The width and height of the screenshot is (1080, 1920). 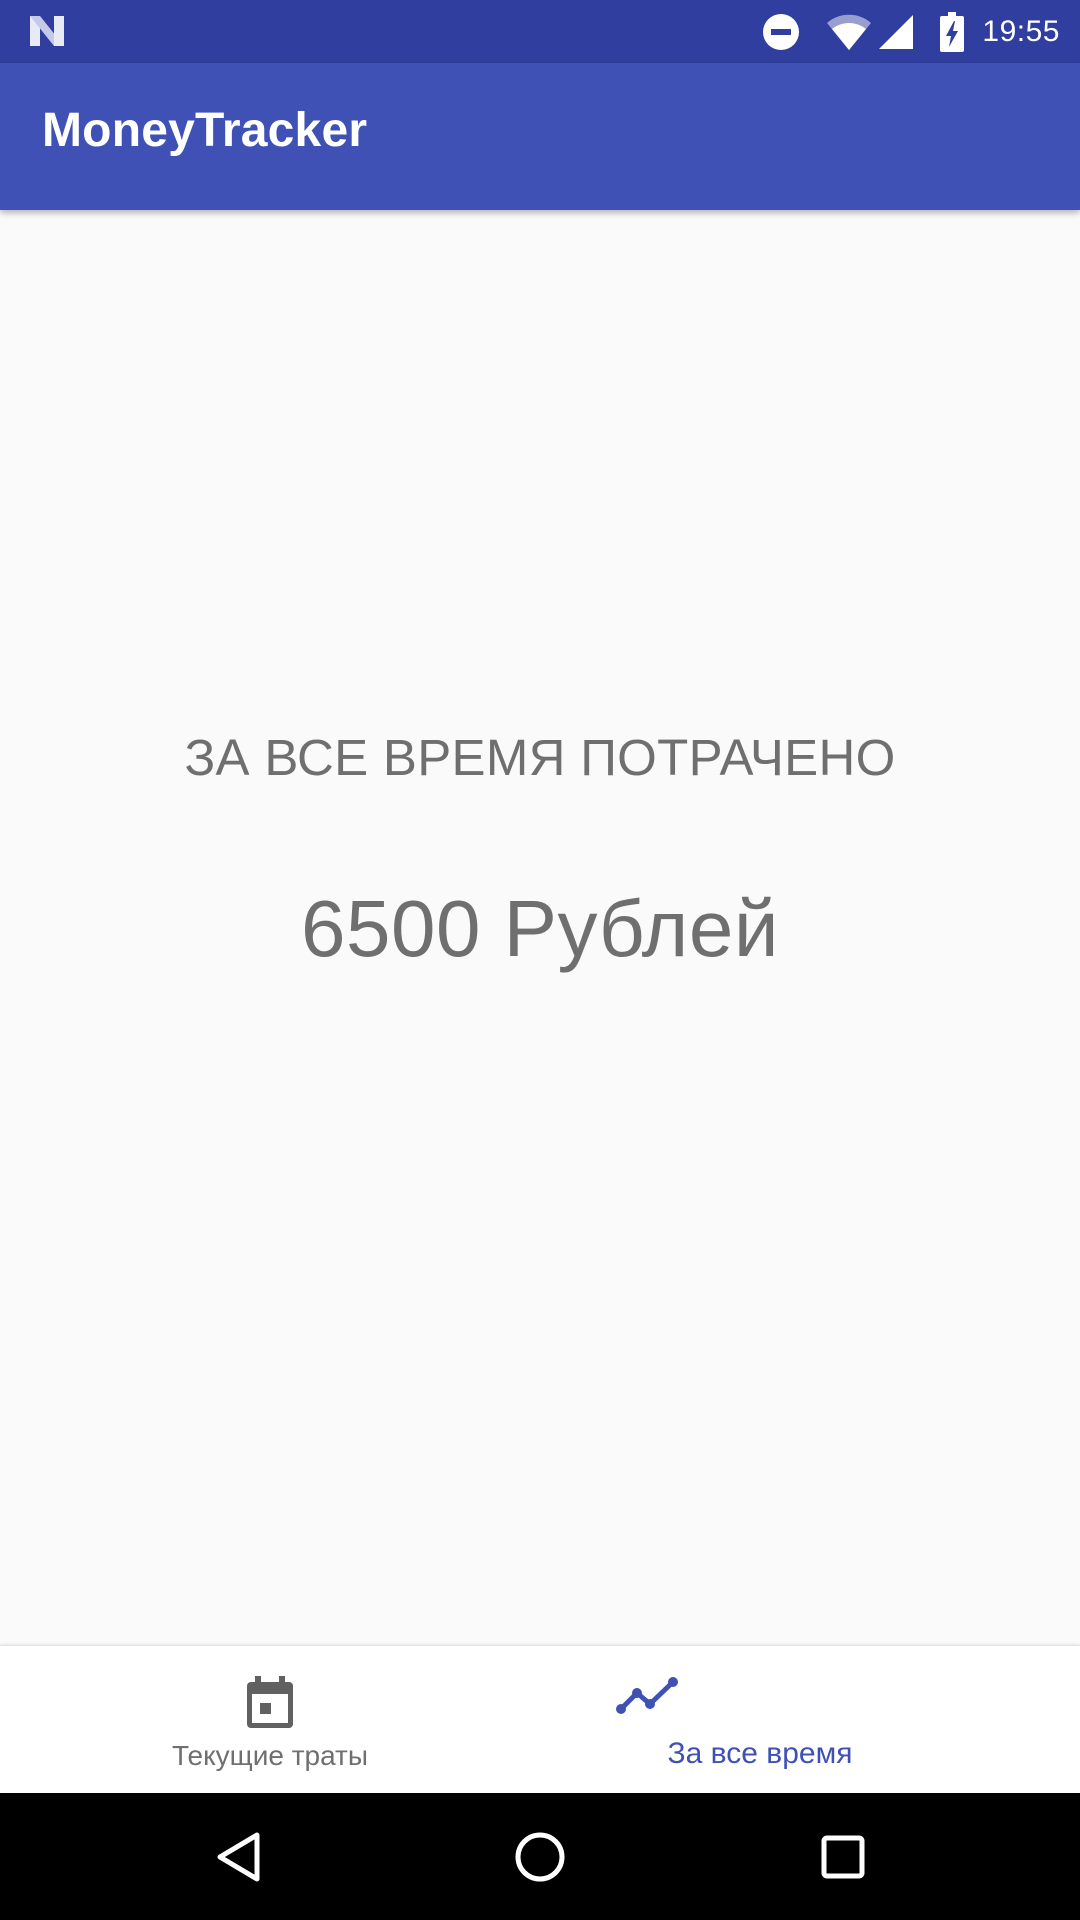 I want to click on system-navigation-bar, so click(x=540, y=1856).